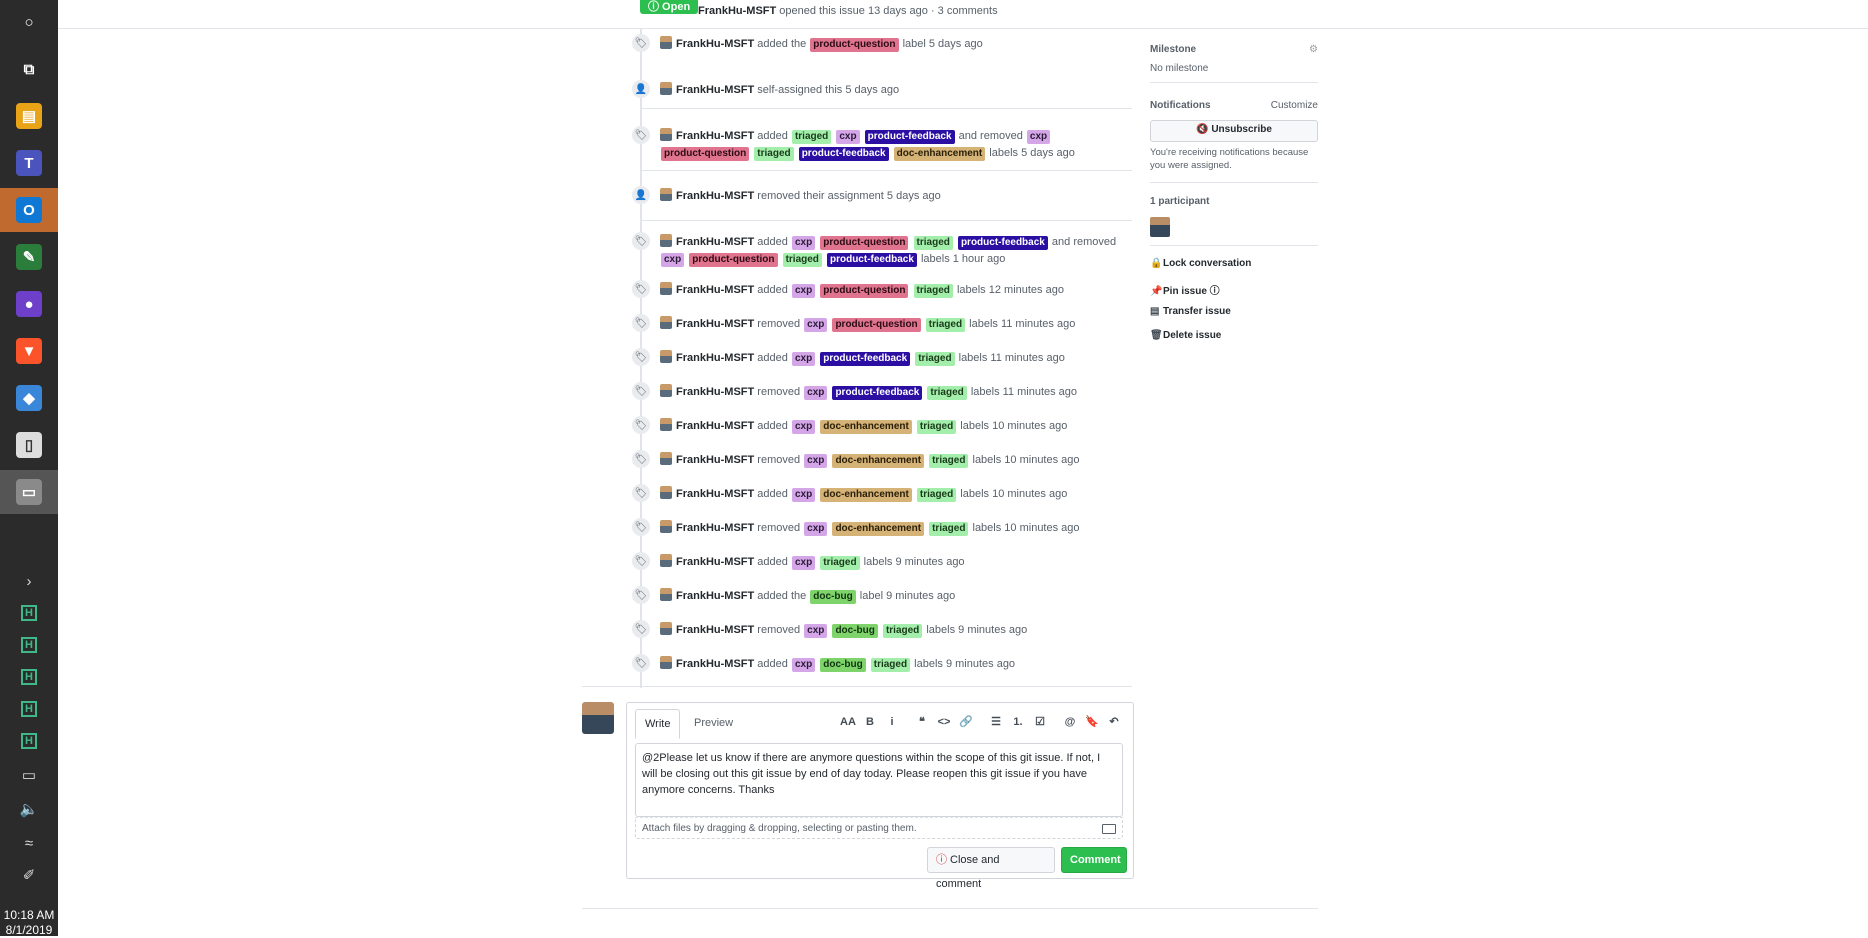 The height and width of the screenshot is (938, 1868). Describe the element at coordinates (1185, 335) in the screenshot. I see `delete-issue-link: 🗑Delete issue` at that location.